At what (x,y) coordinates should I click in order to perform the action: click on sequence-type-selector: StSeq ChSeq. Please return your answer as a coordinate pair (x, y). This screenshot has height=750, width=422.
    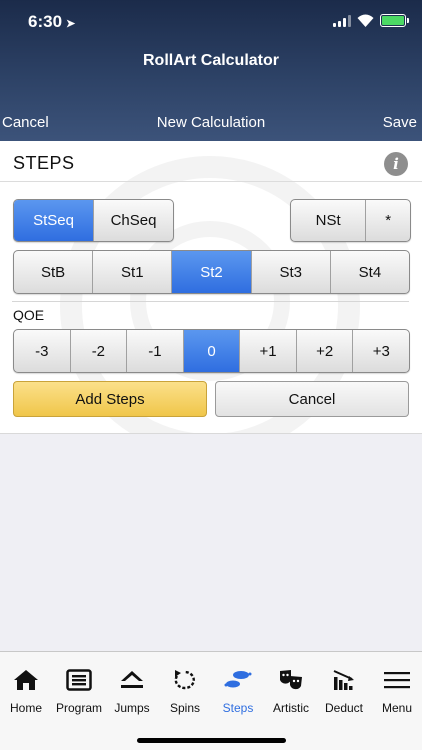
    Looking at the image, I should click on (93, 220).